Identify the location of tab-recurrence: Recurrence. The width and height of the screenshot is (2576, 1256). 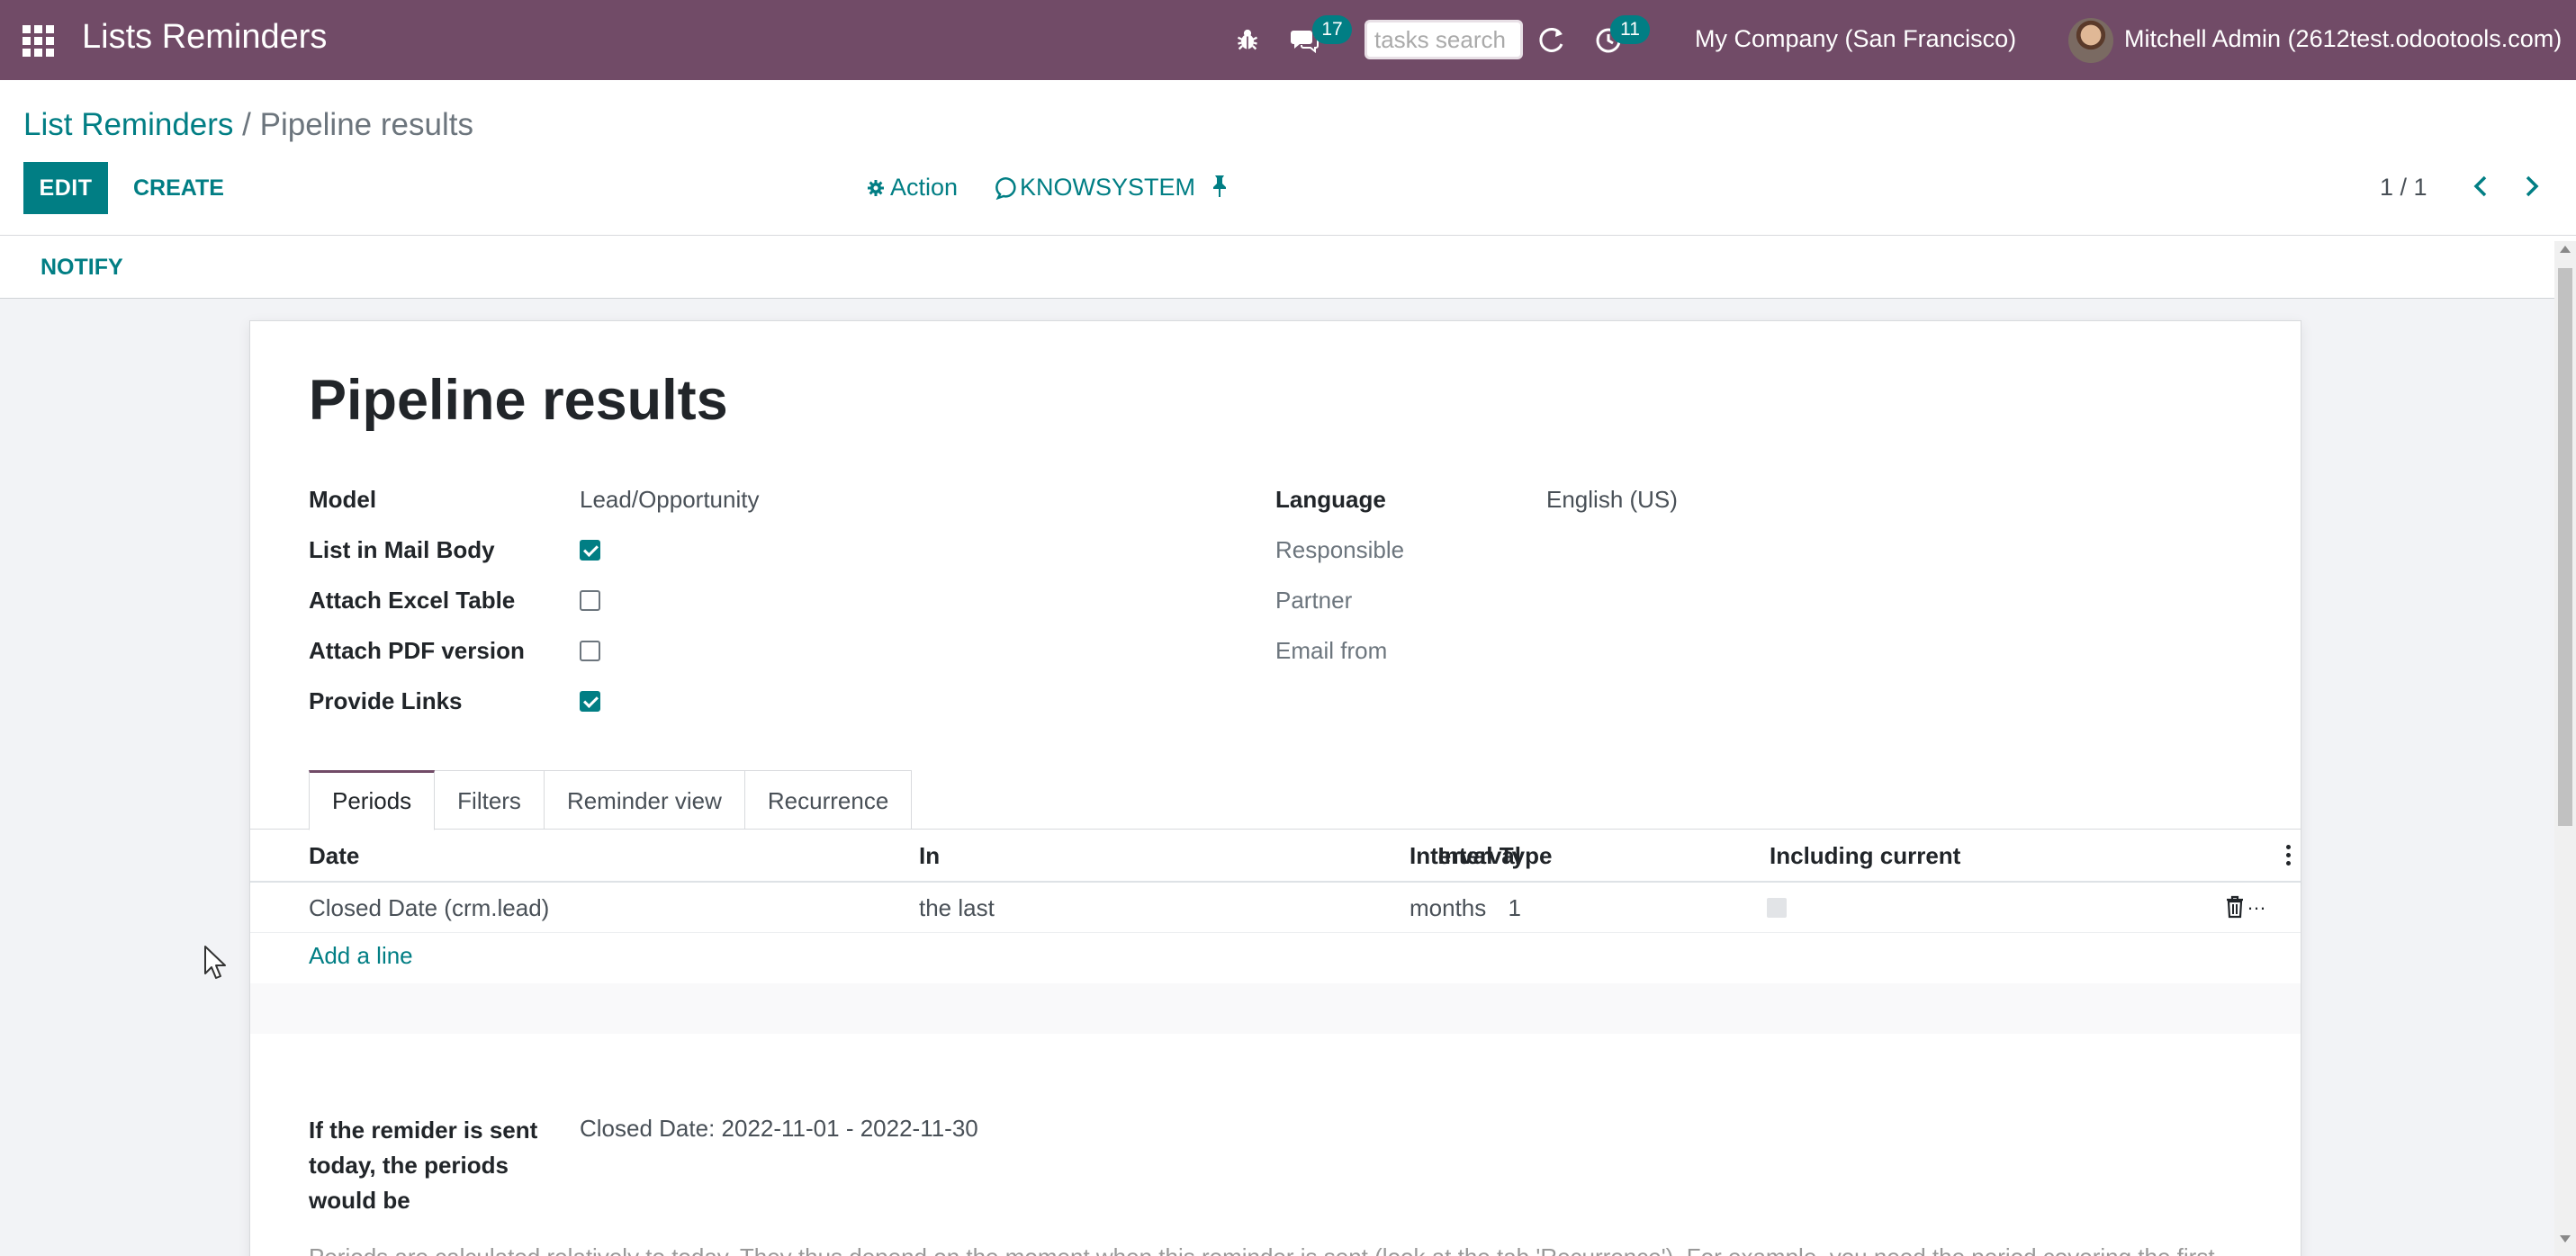
(828, 800).